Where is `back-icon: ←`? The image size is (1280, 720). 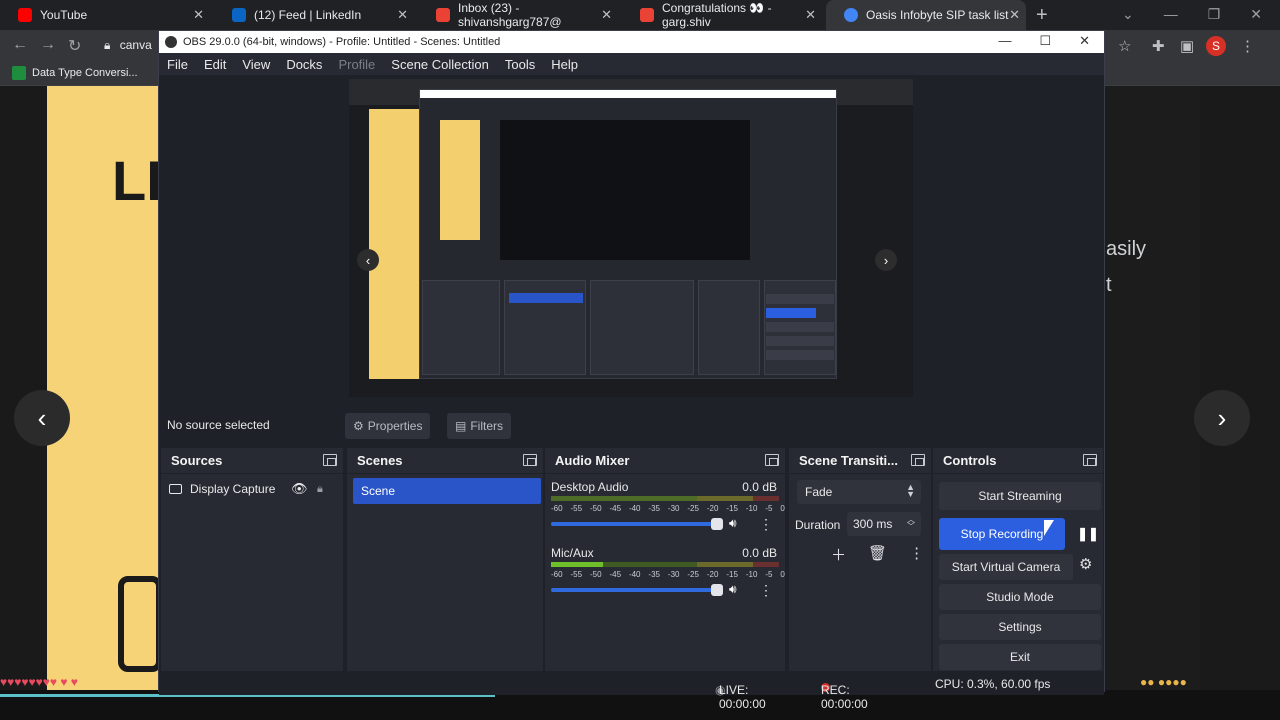 back-icon: ← is located at coordinates (20, 45).